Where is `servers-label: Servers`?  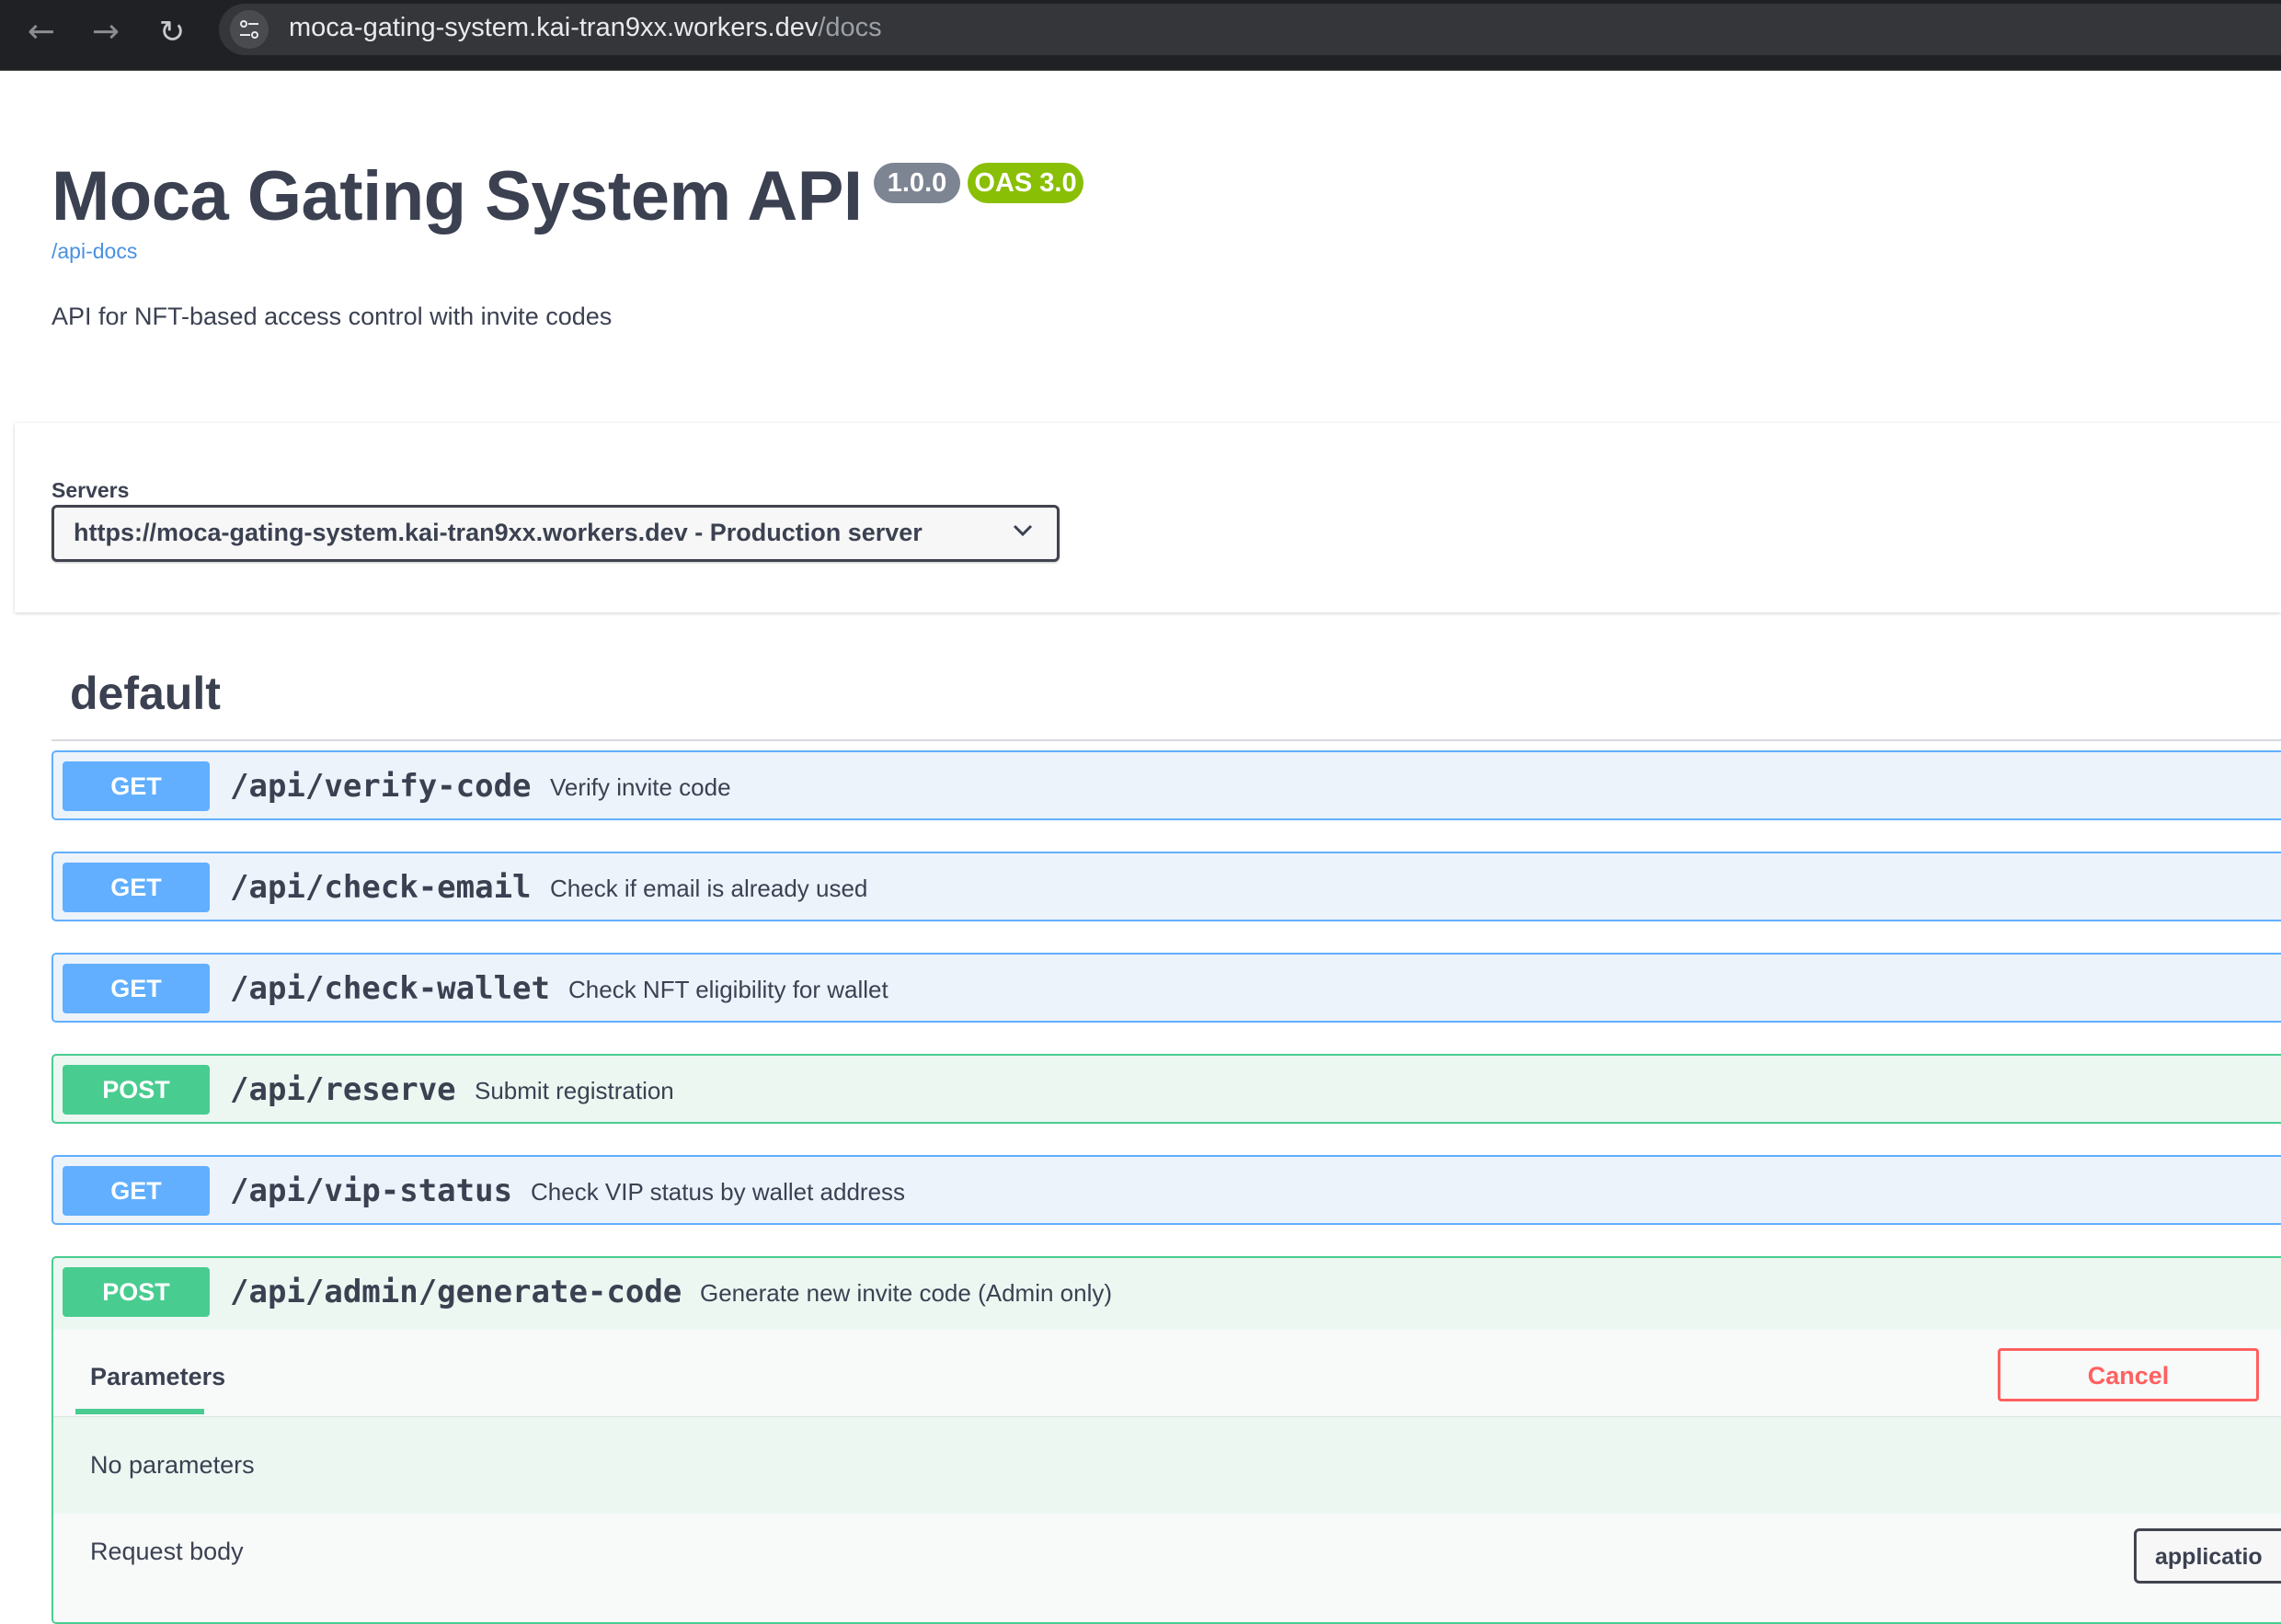 servers-label: Servers is located at coordinates (91, 490).